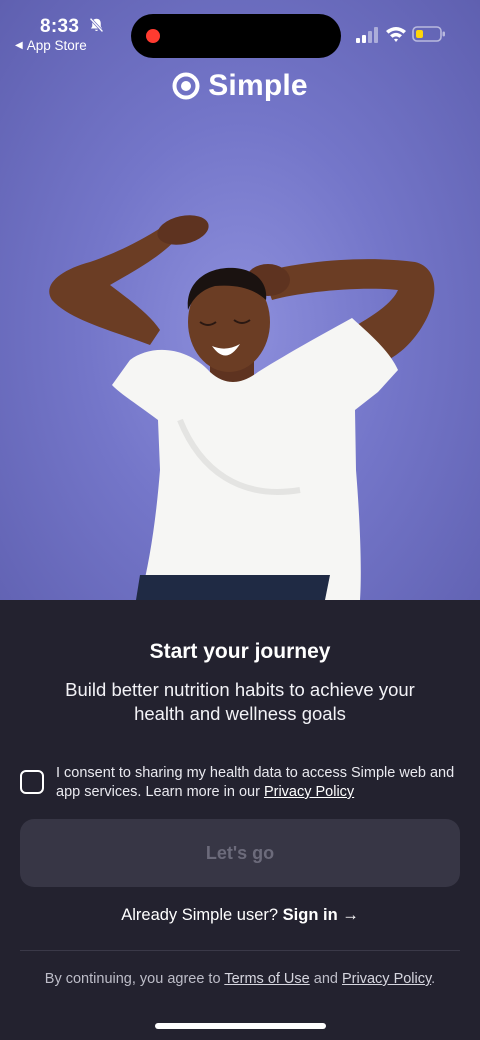 The image size is (480, 1040). I want to click on signin-row: Already Simple user? Sign in →, so click(240, 915).